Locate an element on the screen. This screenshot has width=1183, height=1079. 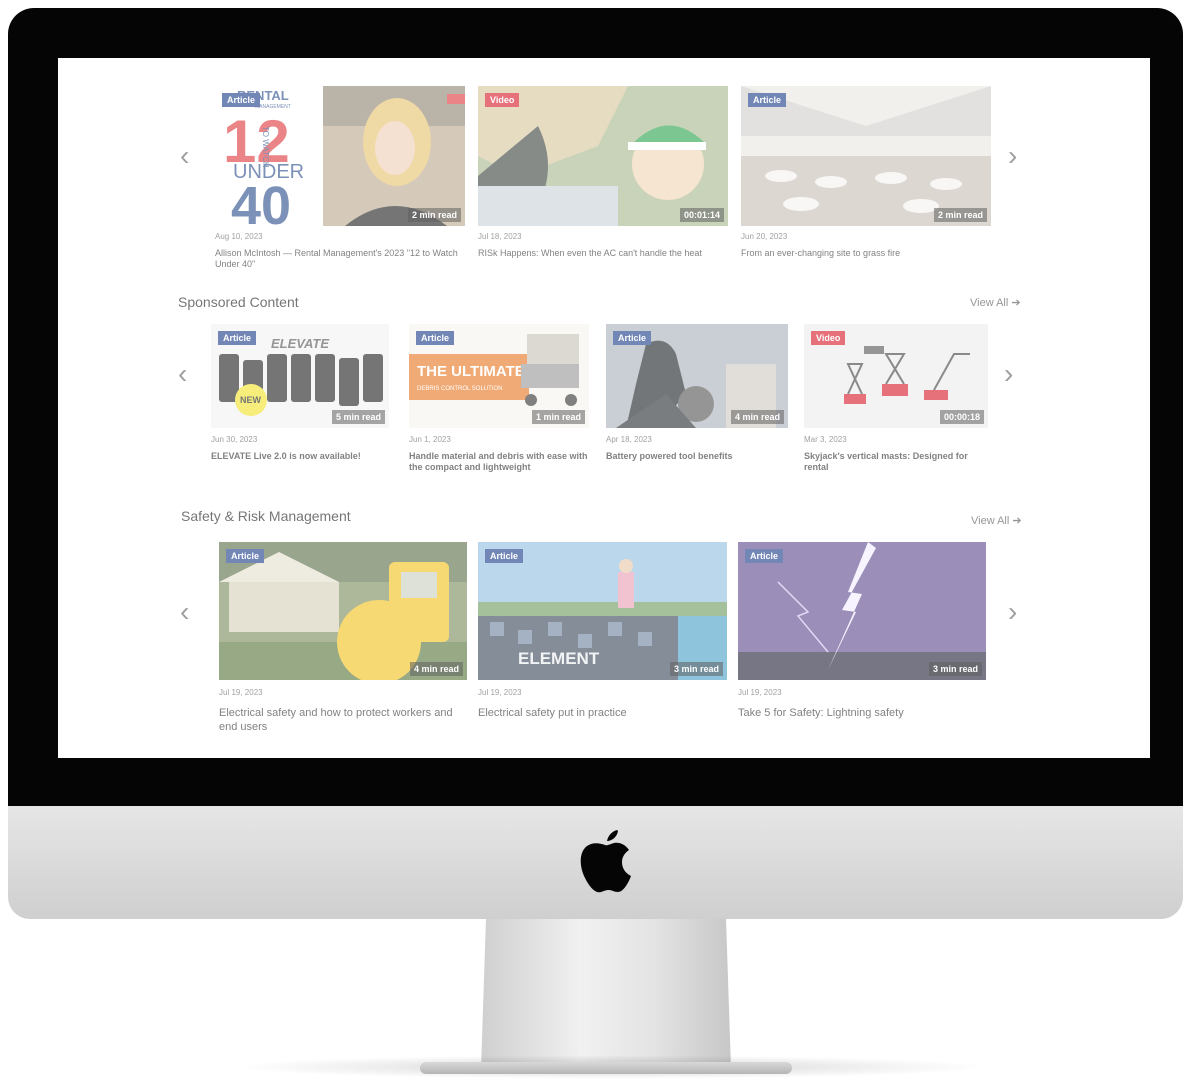
view-all-link-safety: View All ➔ is located at coordinates (996, 520).